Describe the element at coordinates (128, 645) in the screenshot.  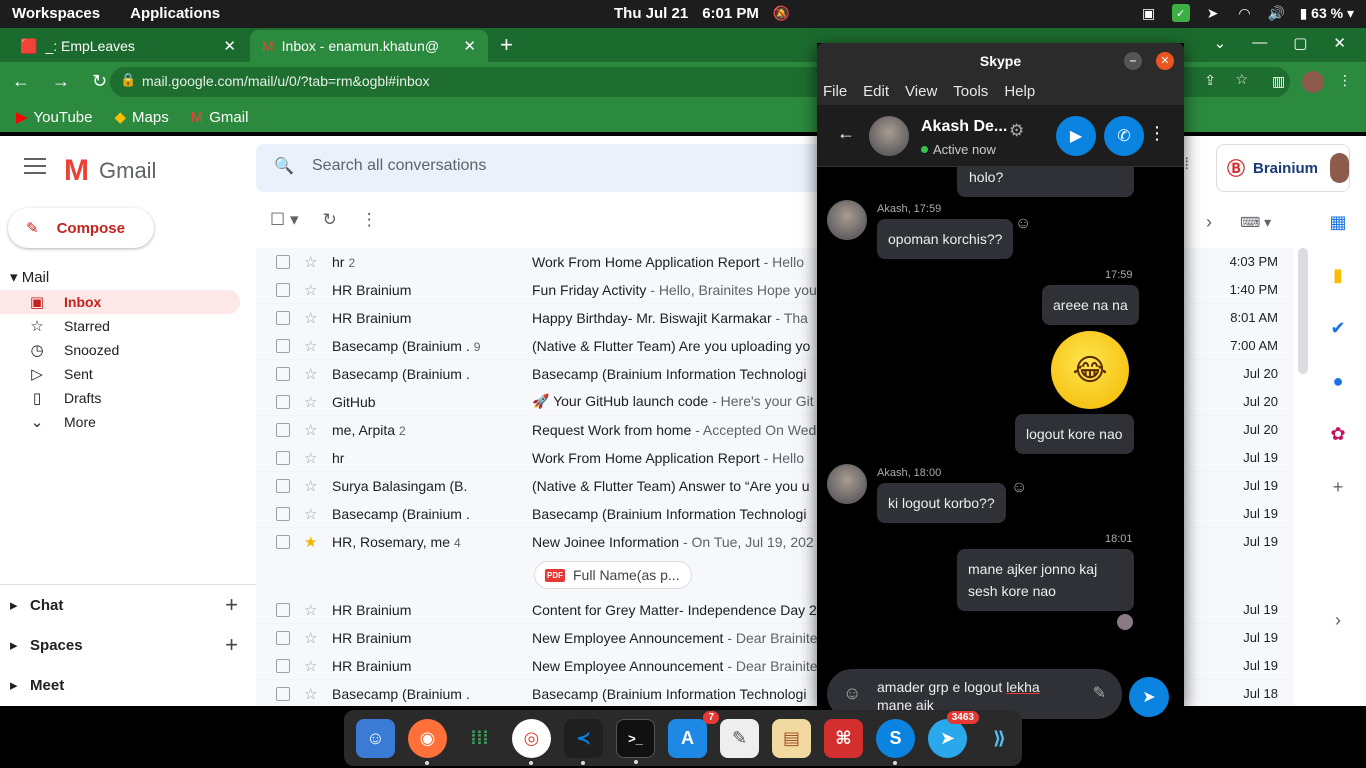
I see `sidebar-item-spaces: ▸ Spaces +` at that location.